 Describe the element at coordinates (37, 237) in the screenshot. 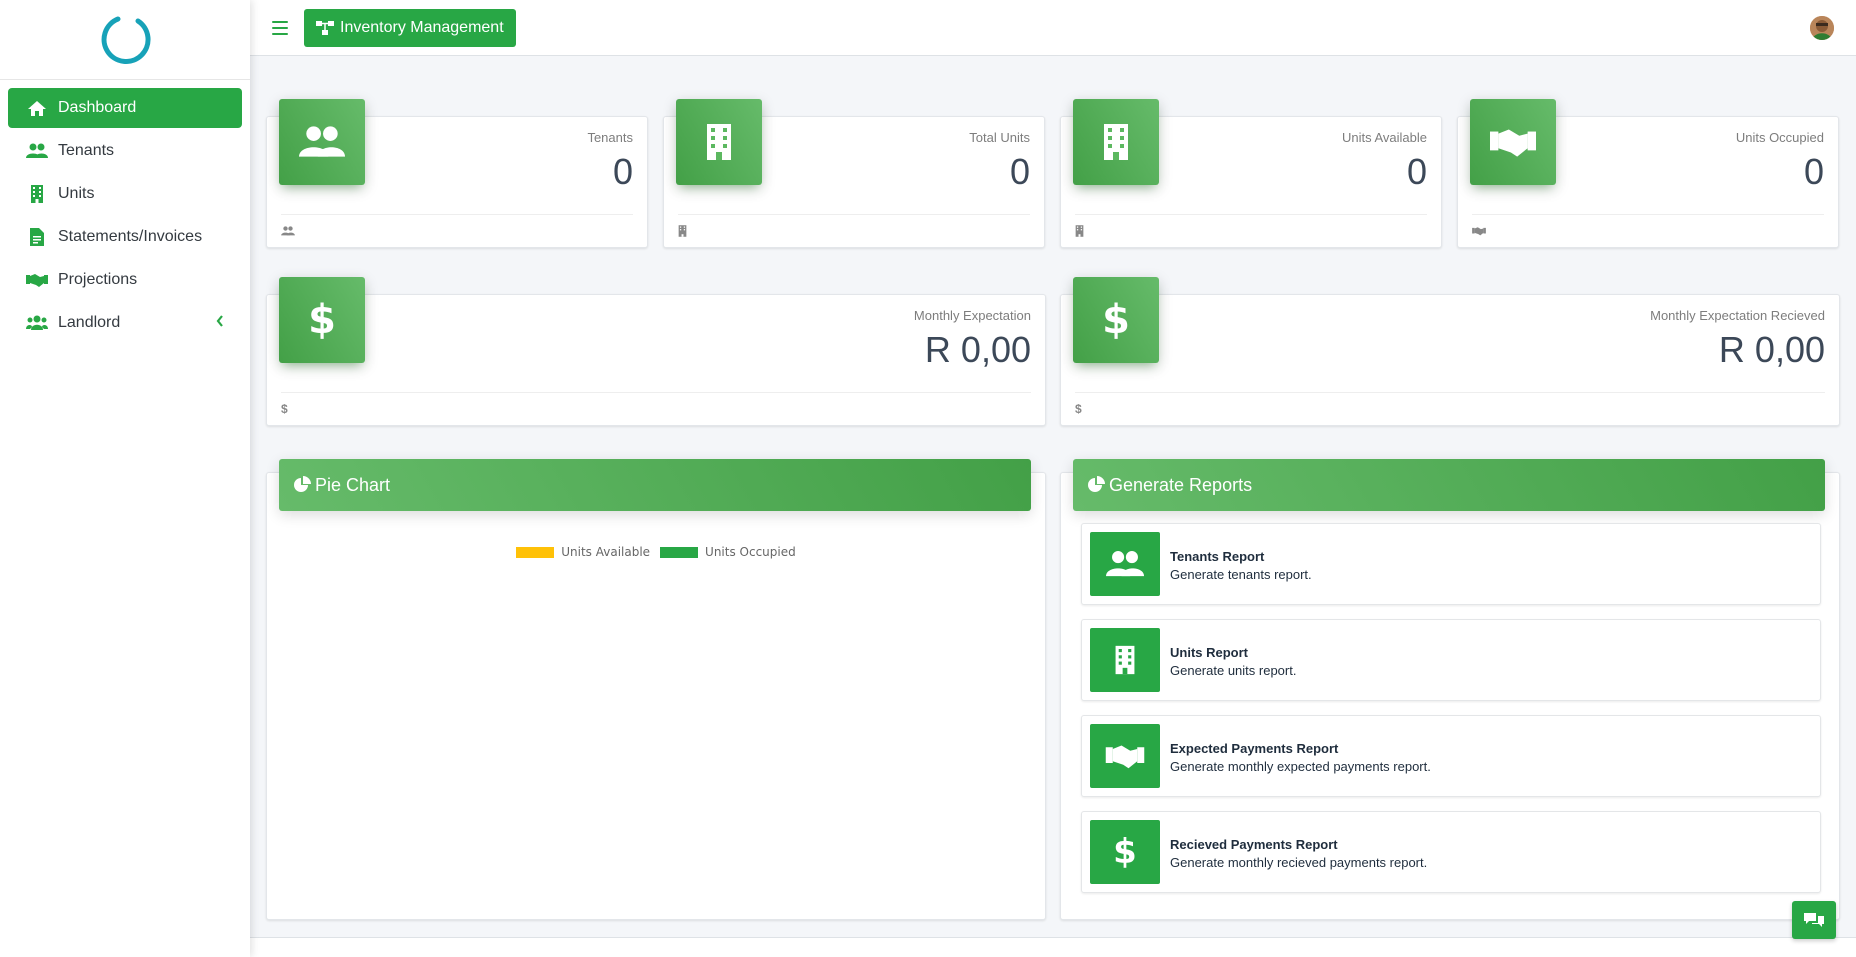

I see `file-invoice-icon` at that location.